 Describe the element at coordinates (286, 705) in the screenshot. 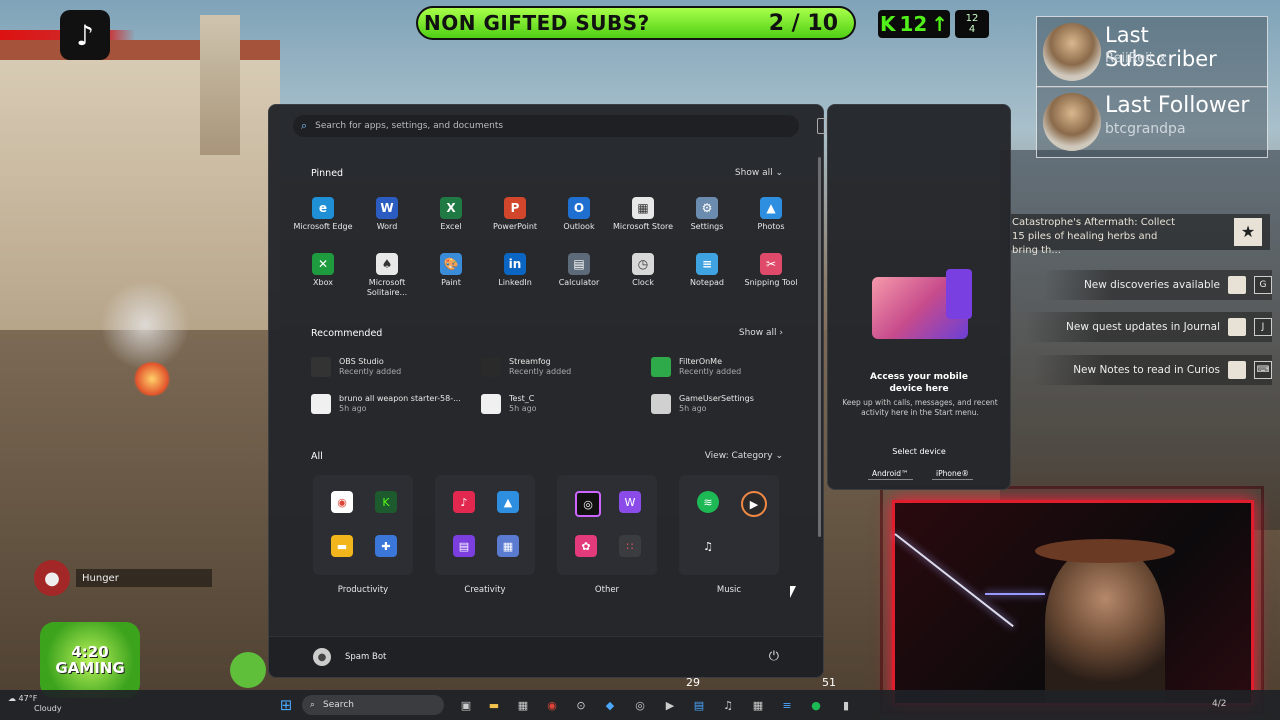

I see `windows-start-icon: ⊞` at that location.